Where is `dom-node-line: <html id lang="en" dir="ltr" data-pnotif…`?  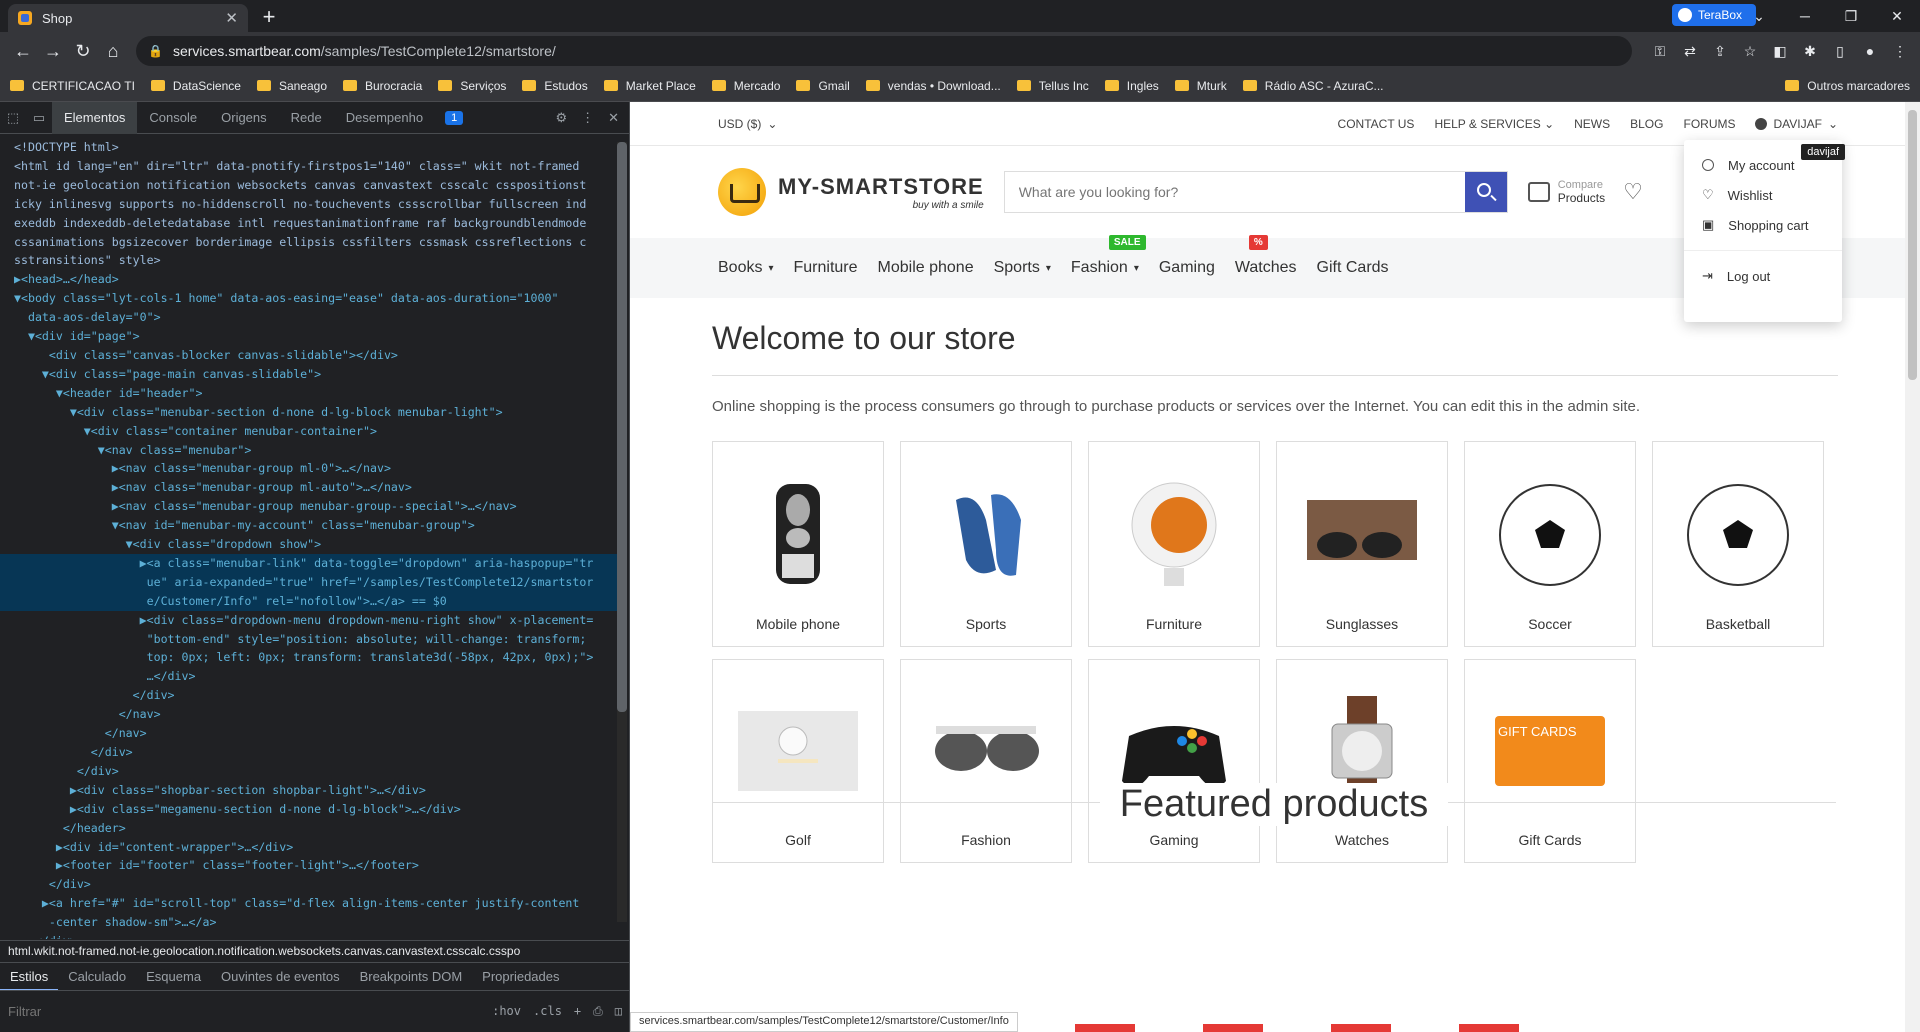
dom-node-line: <html id lang="en" dir="ltr" data-pnotif… is located at coordinates (309, 166).